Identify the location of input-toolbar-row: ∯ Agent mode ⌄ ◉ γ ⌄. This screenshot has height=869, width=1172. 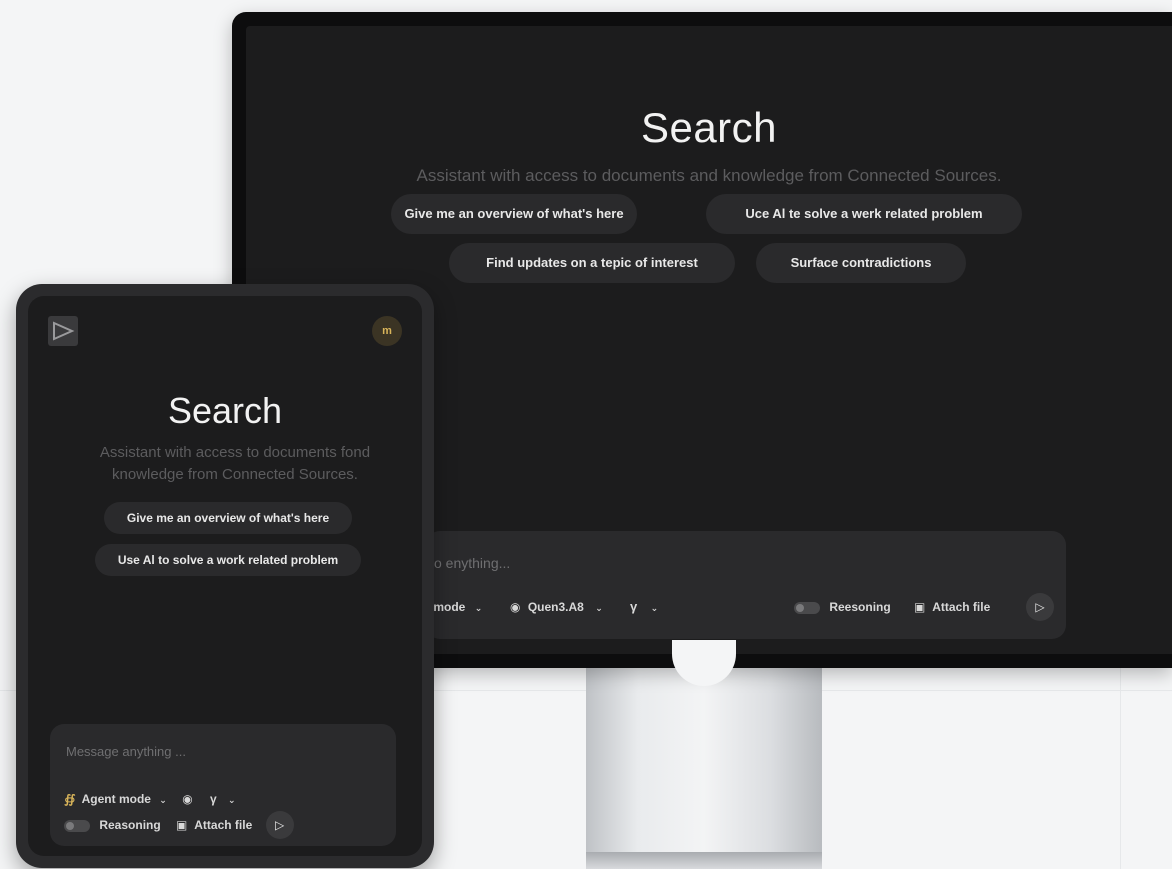
(229, 799).